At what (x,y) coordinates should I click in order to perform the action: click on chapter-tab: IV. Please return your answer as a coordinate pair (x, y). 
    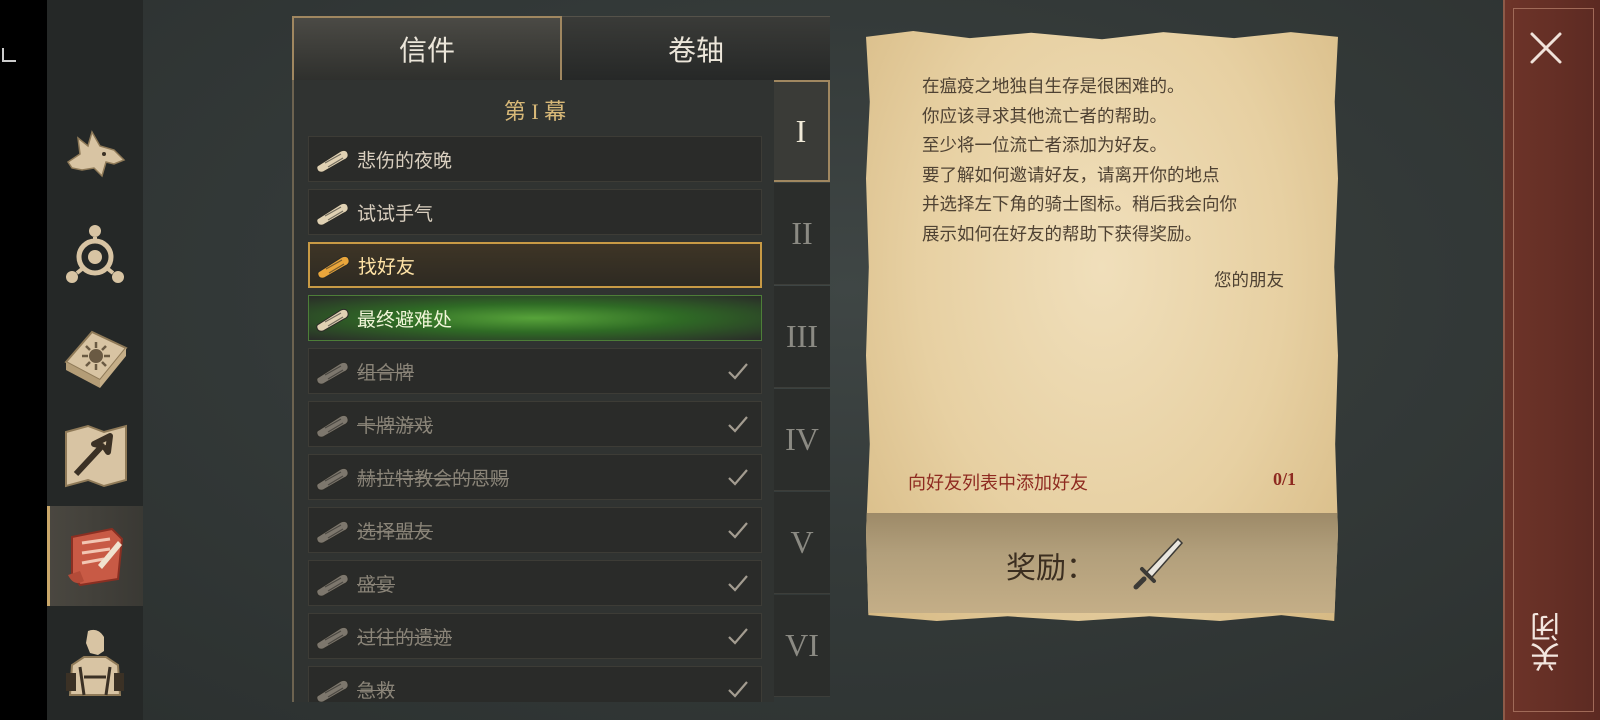
    Looking at the image, I should click on (802, 440).